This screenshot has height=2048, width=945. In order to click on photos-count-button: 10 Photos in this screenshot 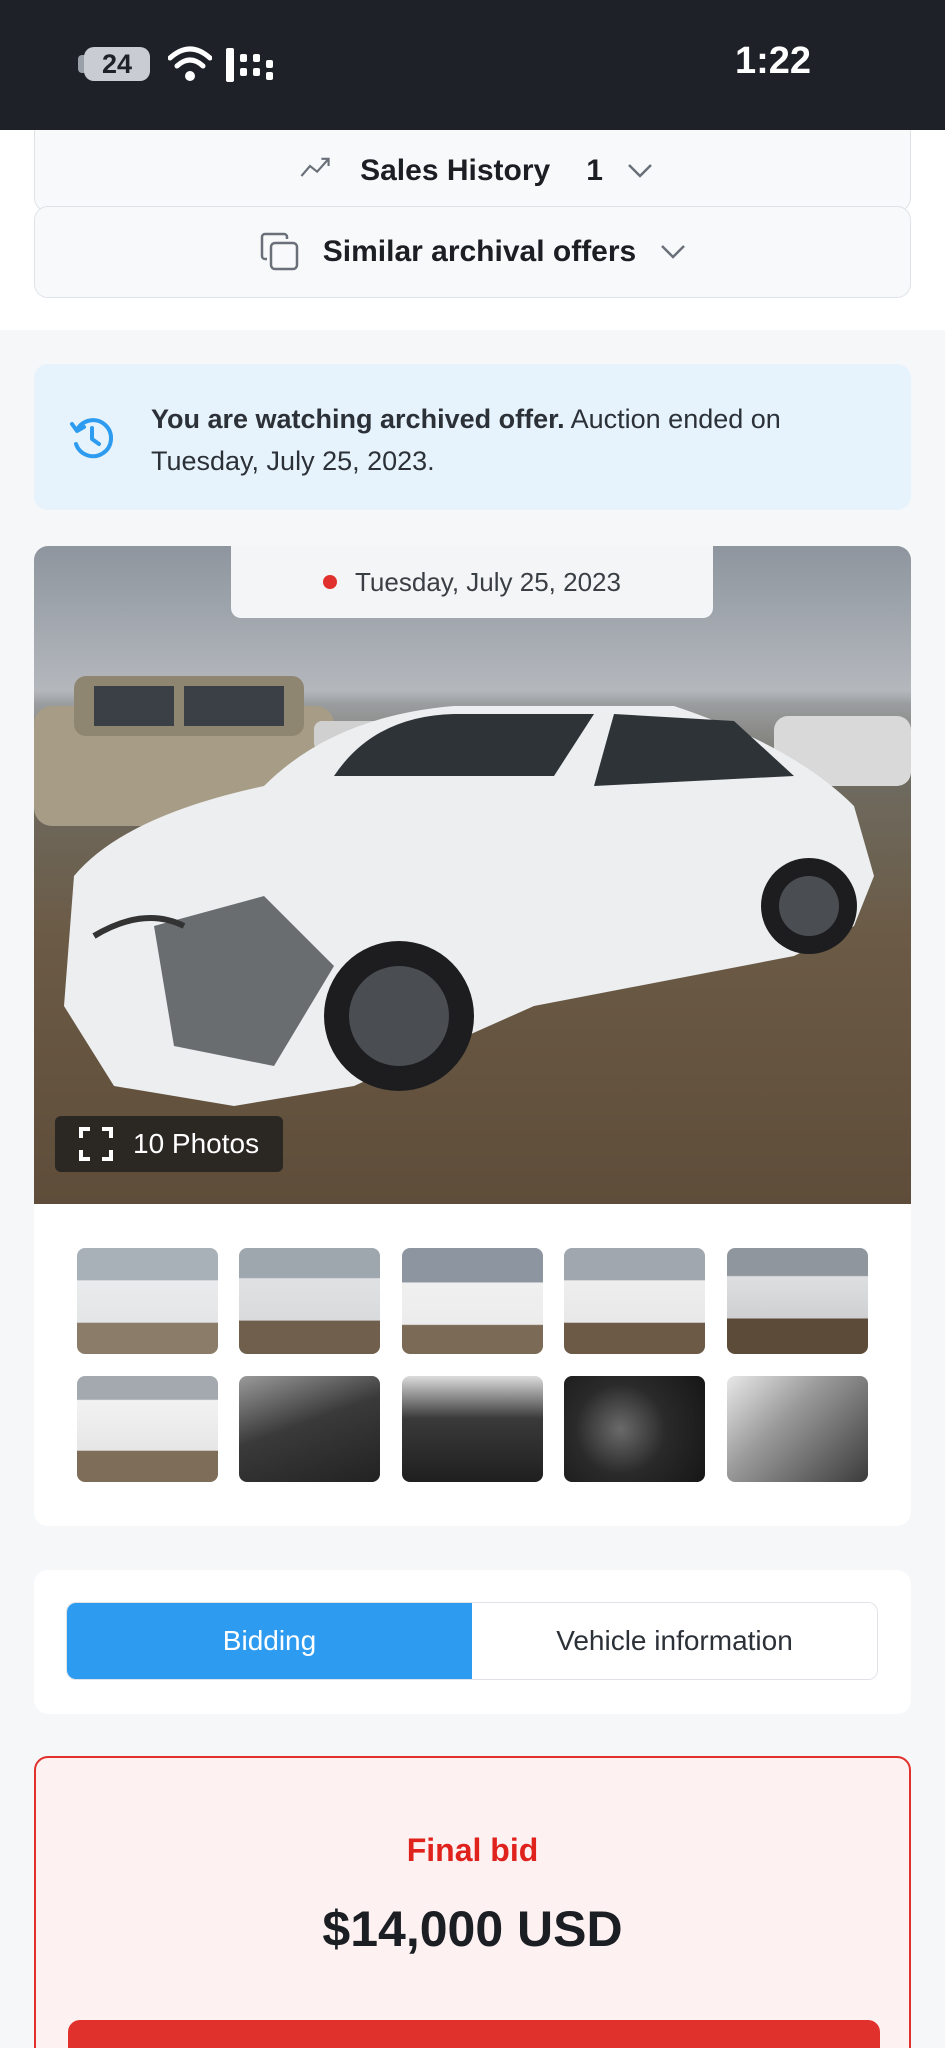, I will do `click(169, 1144)`.